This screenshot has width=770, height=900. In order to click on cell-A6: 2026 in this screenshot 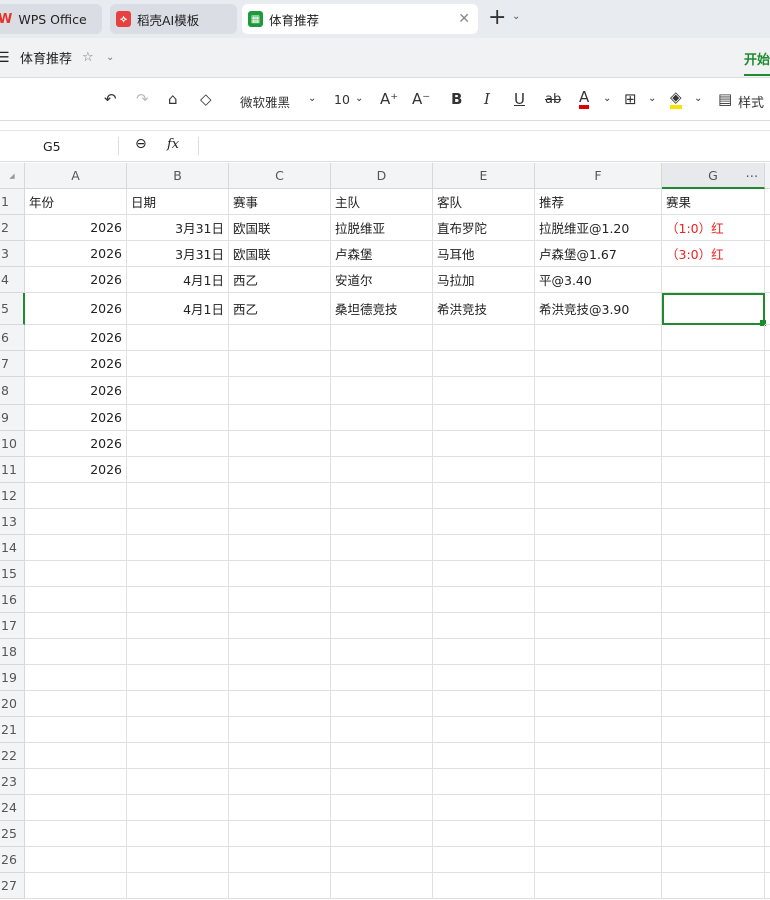, I will do `click(76, 338)`.